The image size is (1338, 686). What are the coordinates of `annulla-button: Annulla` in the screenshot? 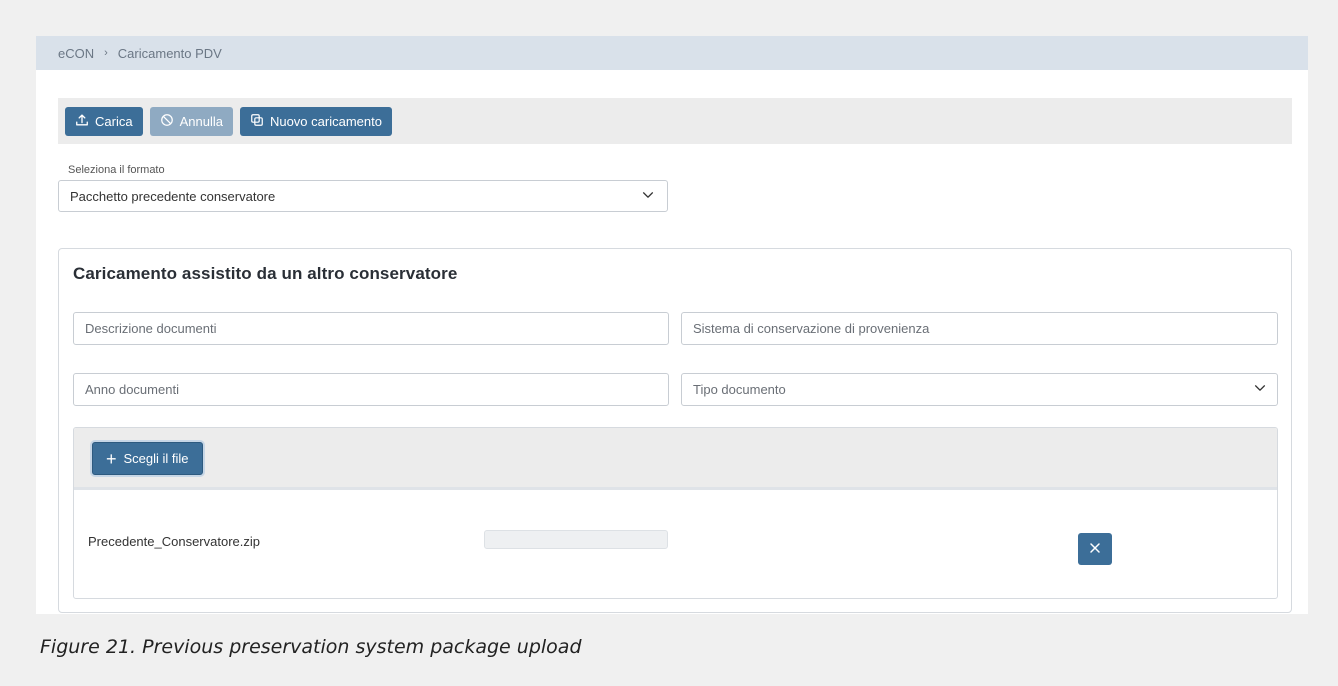 It's located at (191, 121).